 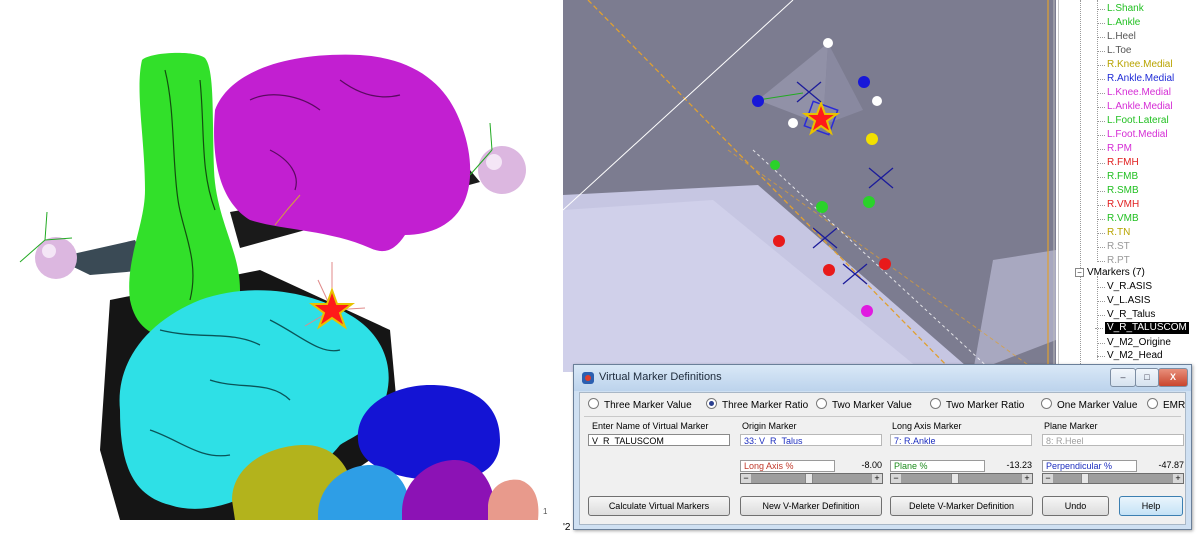 I want to click on origin-marker-field: 33: V_R_Talus, so click(x=811, y=440).